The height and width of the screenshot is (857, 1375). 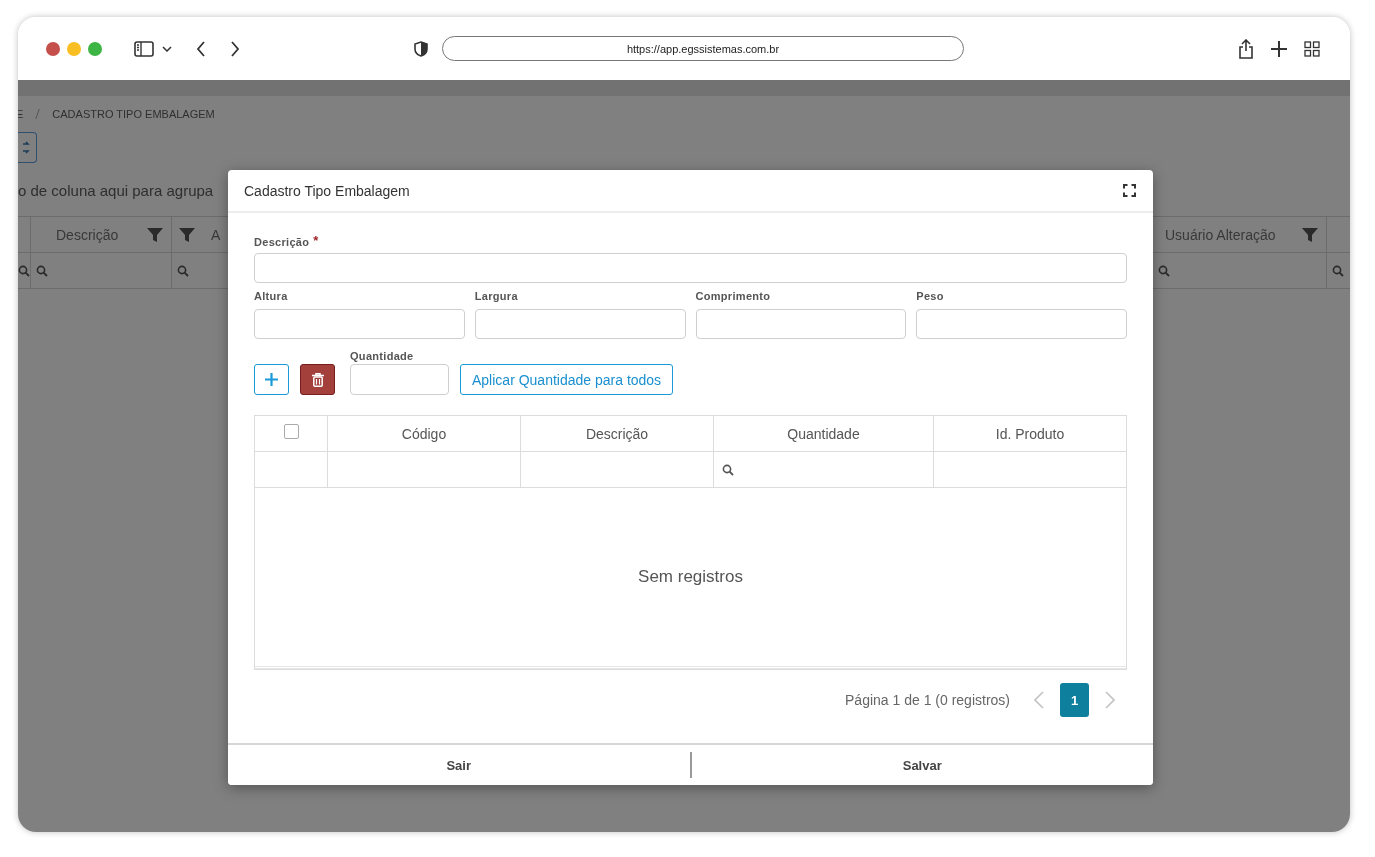 What do you see at coordinates (95, 48) in the screenshot?
I see `window-zoom-button` at bounding box center [95, 48].